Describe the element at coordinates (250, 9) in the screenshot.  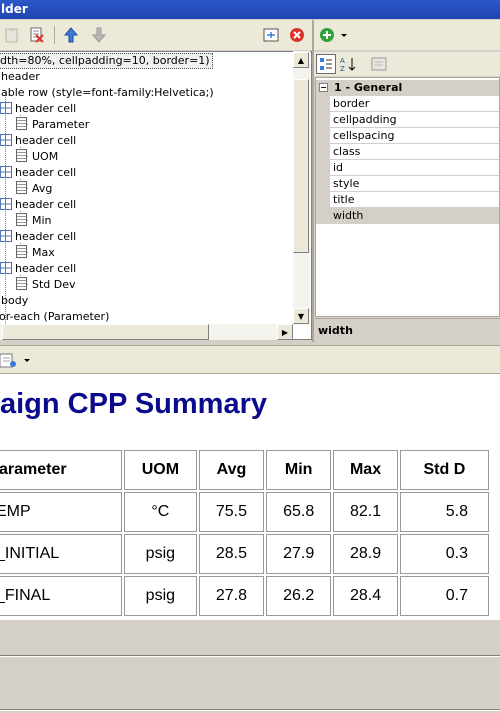
I see `window-title: lder` at that location.